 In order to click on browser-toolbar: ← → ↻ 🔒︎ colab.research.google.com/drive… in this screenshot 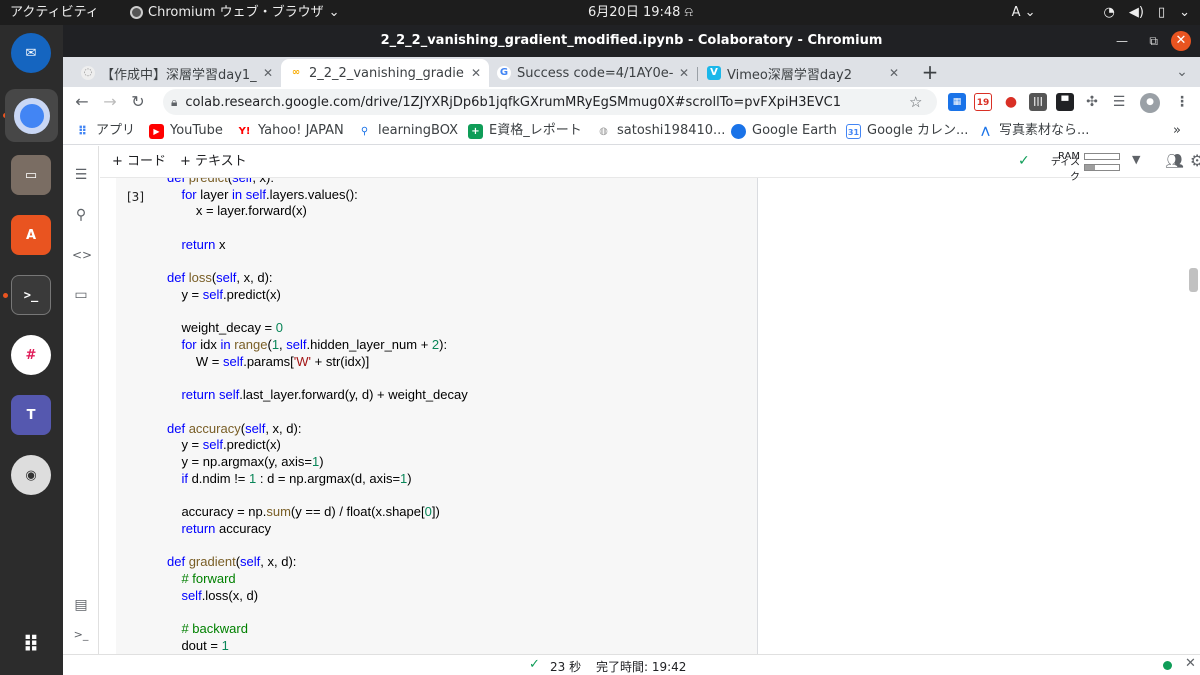, I will do `click(631, 102)`.